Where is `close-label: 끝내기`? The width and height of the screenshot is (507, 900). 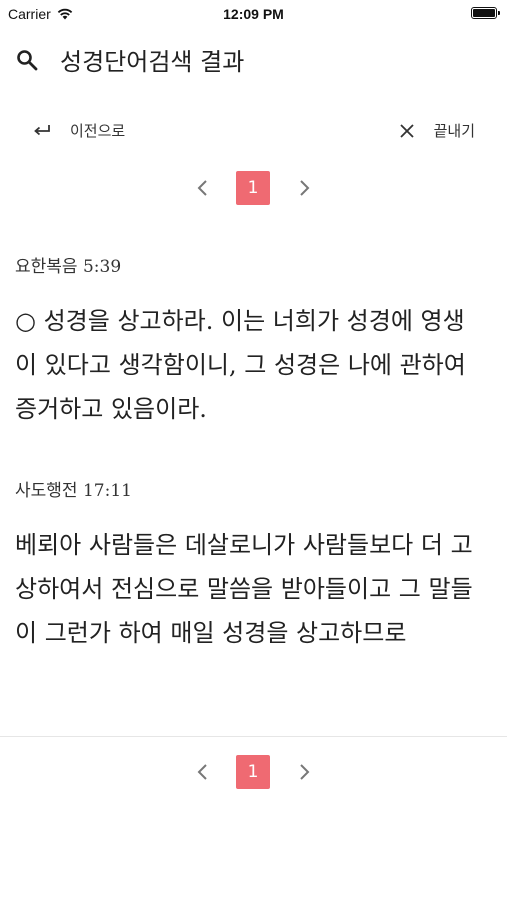
close-label: 끝내기 is located at coordinates (454, 131).